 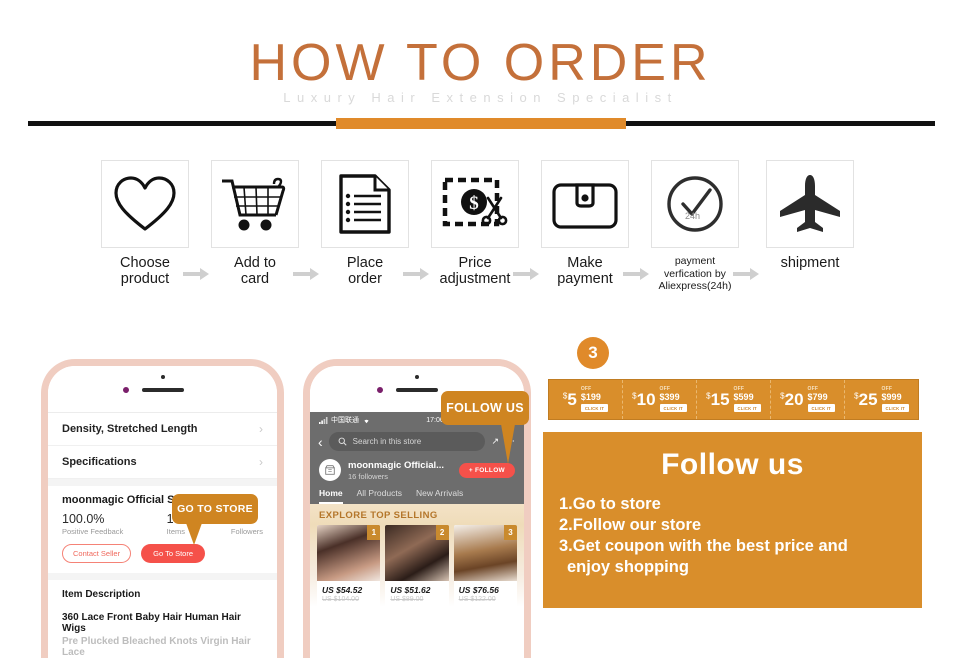 What do you see at coordinates (130, 429) in the screenshot?
I see `row-label: Density, Stretched Length` at bounding box center [130, 429].